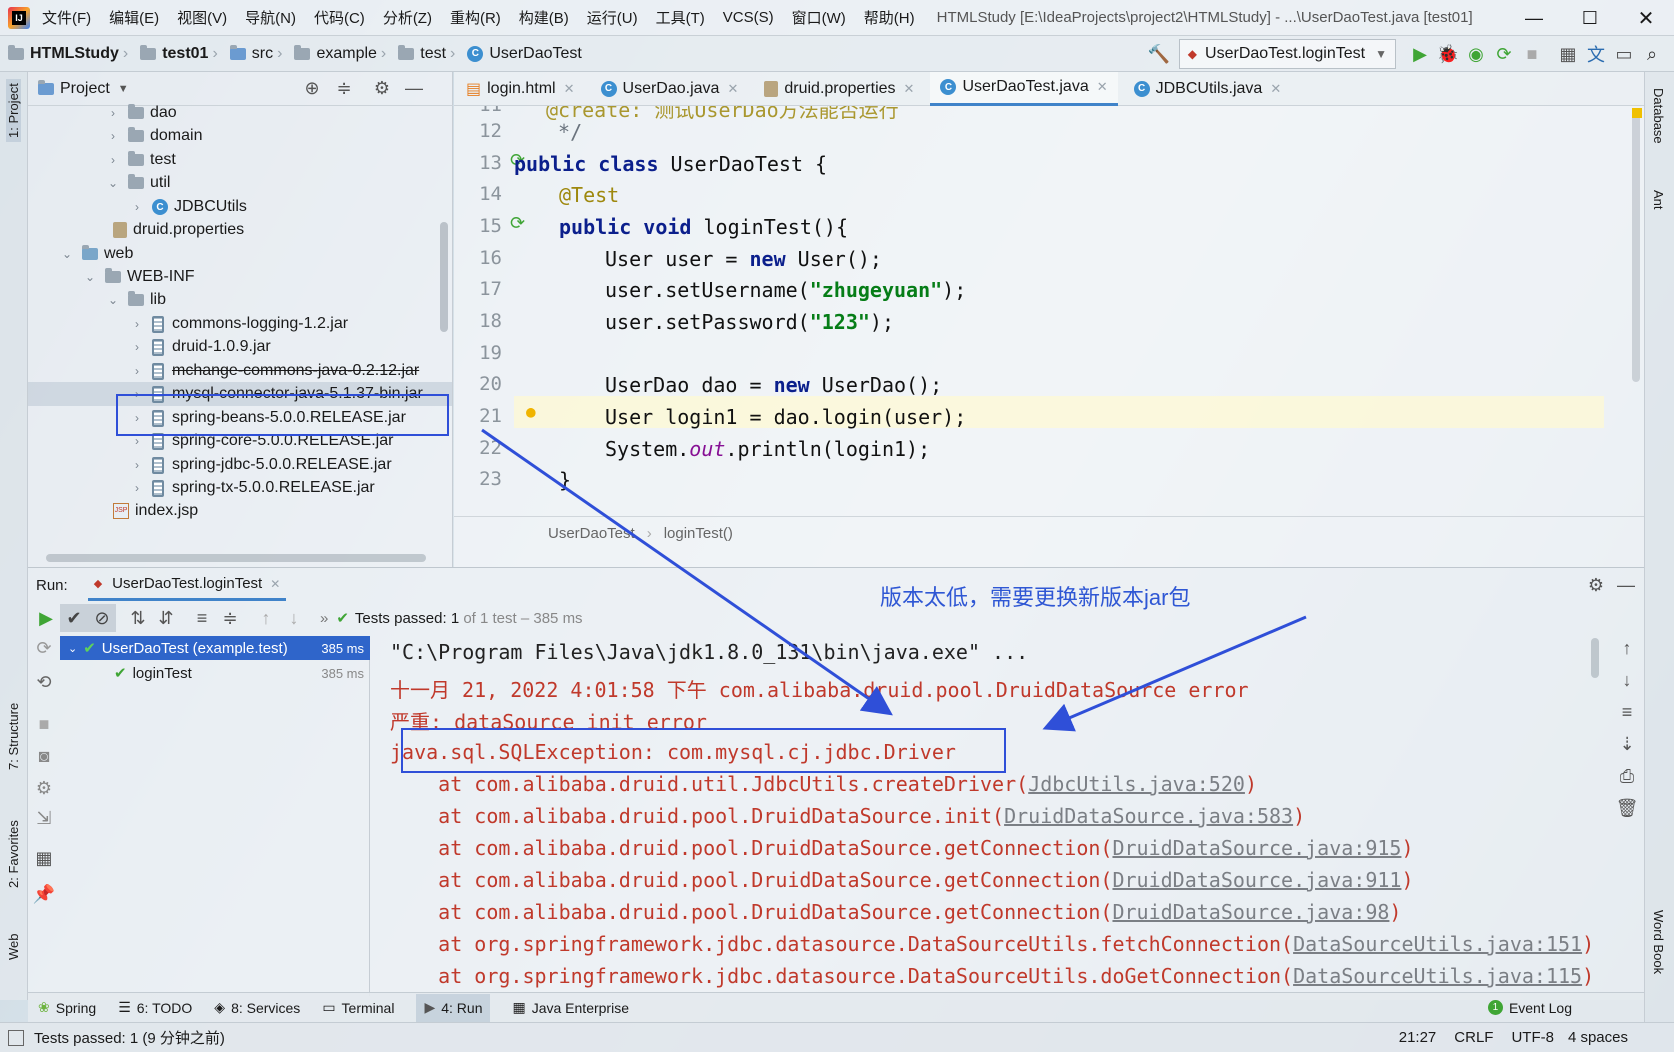 This screenshot has height=1052, width=1674. Describe the element at coordinates (141, 160) in the screenshot. I see `tree-item-test: › test` at that location.